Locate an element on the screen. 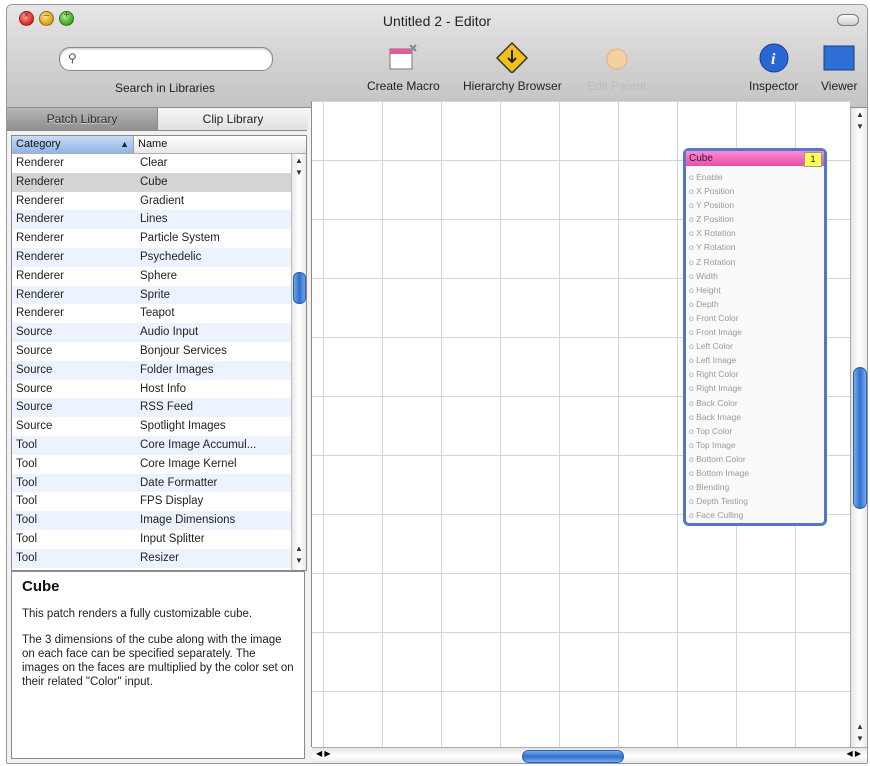 This screenshot has height=766, width=870. list-item: Source Folder Images is located at coordinates (152, 370).